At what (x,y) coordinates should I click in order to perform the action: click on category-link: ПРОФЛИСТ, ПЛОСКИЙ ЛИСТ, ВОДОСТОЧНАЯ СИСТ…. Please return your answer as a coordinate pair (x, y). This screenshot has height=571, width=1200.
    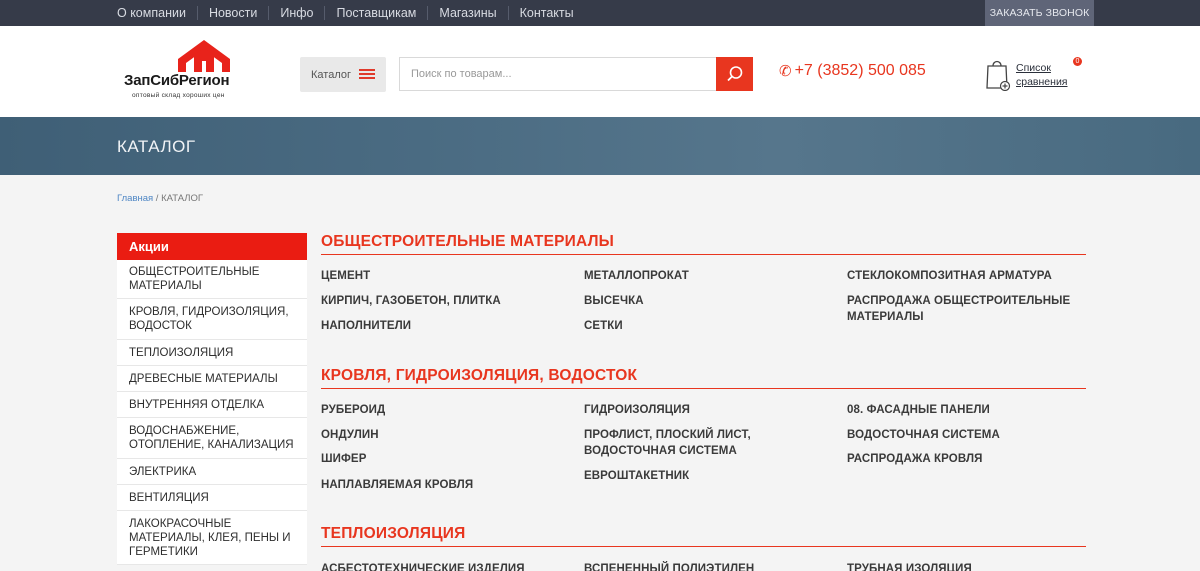
    Looking at the image, I should click on (679, 443).